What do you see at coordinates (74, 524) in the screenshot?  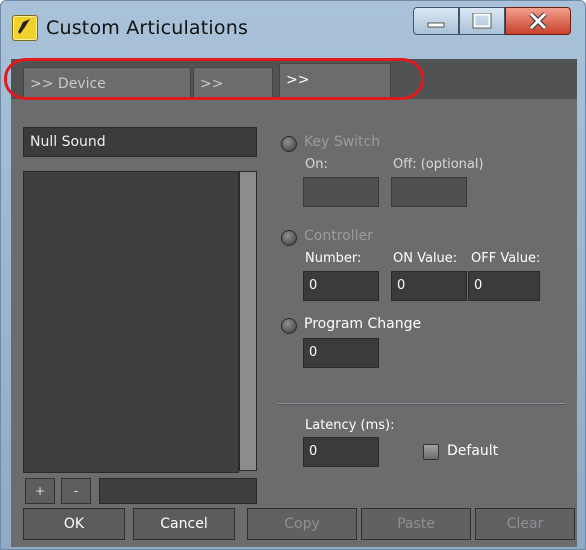 I see `ok-button: OK` at bounding box center [74, 524].